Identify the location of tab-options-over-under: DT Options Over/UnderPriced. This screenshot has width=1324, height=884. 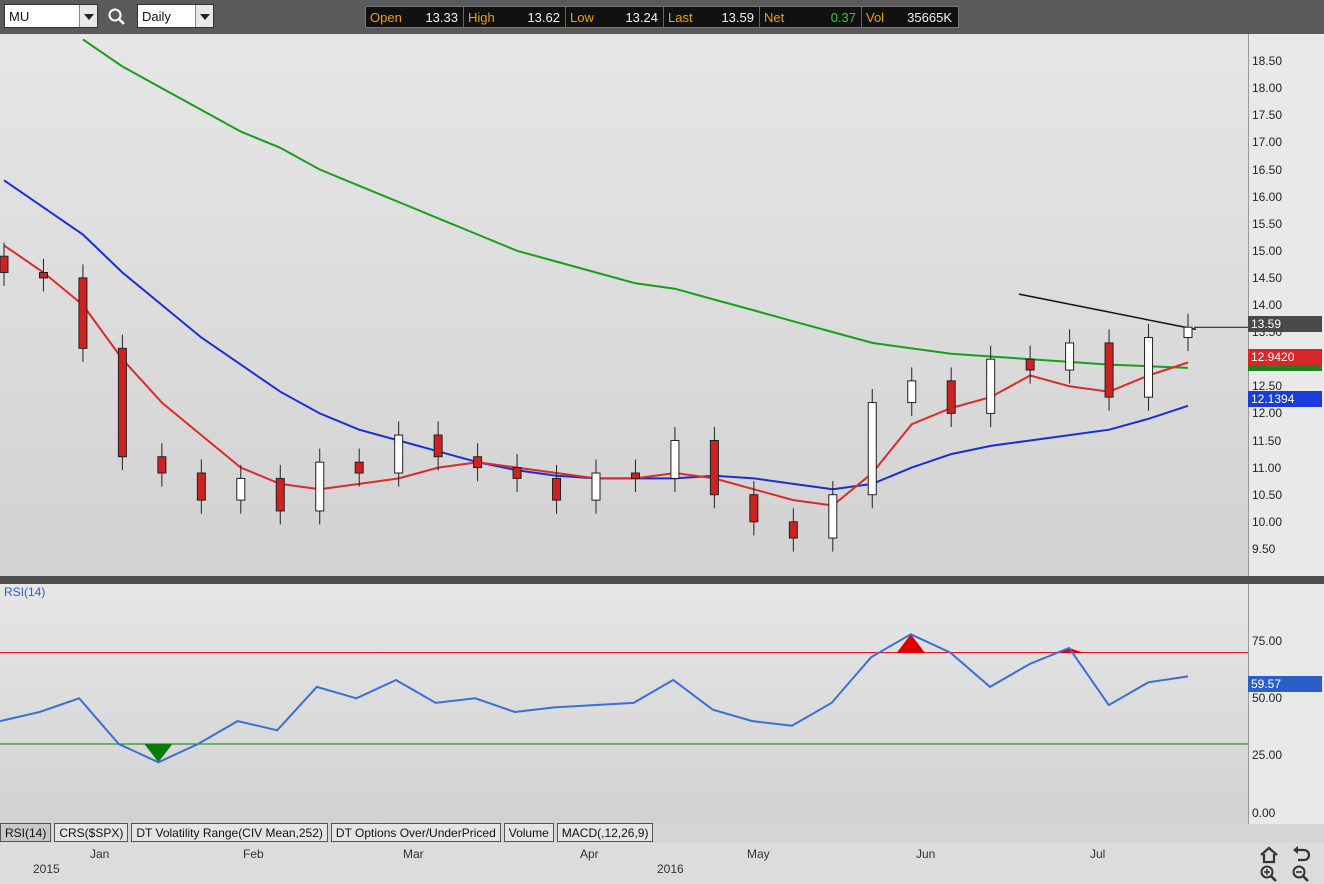
(415, 832).